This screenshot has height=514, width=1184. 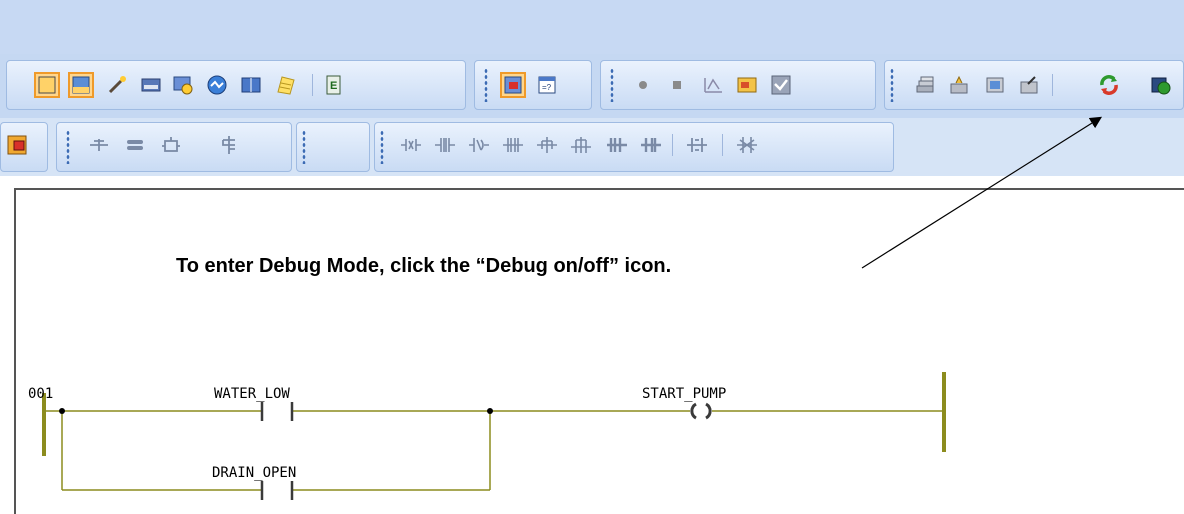 I want to click on coil-label: START_PUMP, so click(x=684, y=394).